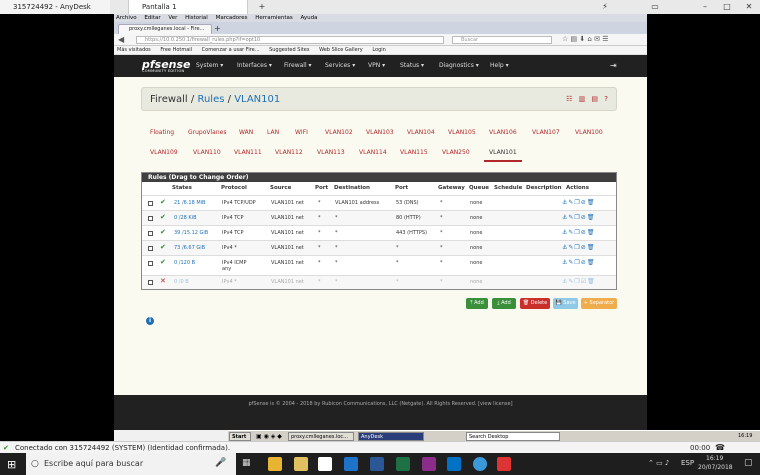  What do you see at coordinates (126, 18) in the screenshot?
I see `menu-archivo: Archivo` at bounding box center [126, 18].